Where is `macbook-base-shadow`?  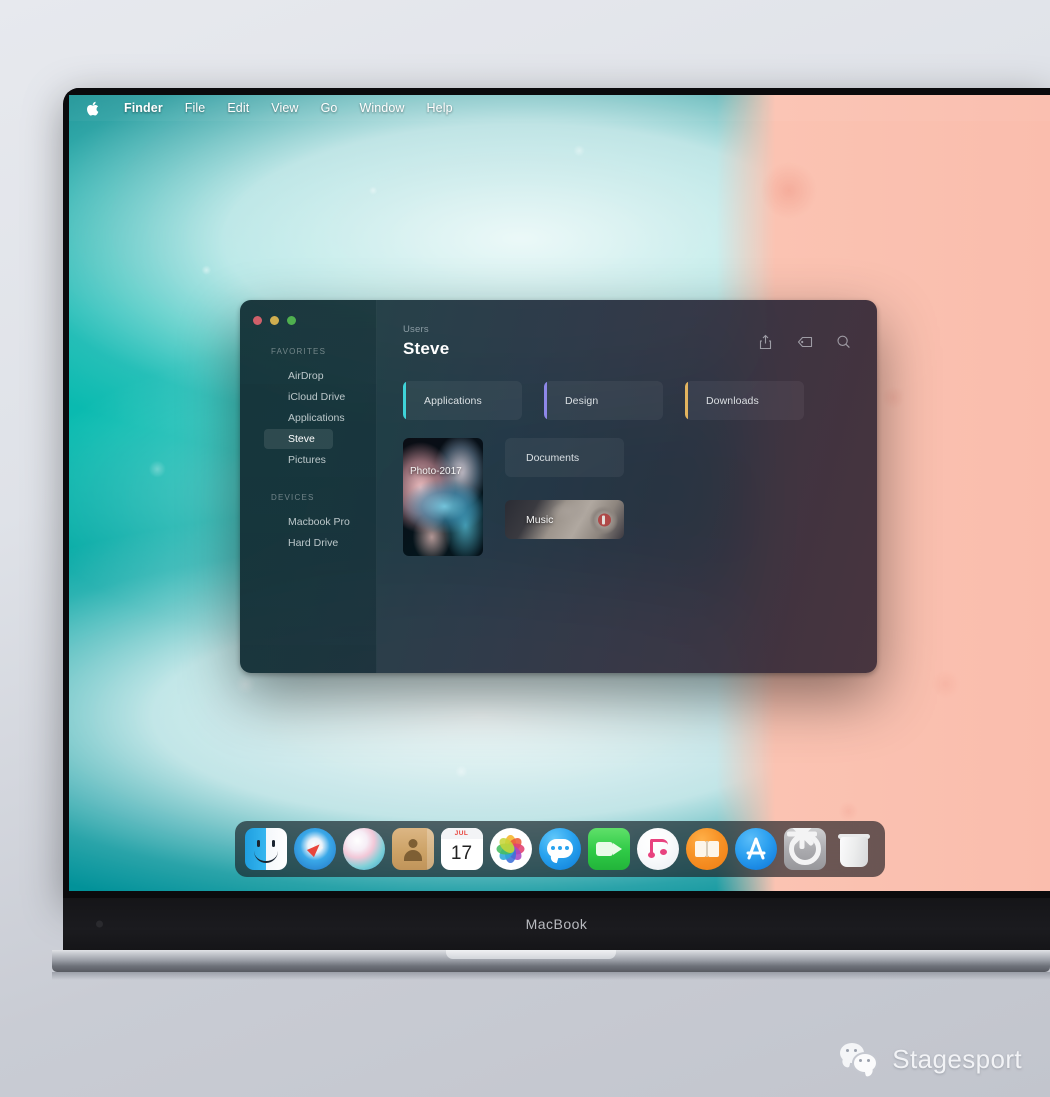
macbook-base-shadow is located at coordinates (551, 976).